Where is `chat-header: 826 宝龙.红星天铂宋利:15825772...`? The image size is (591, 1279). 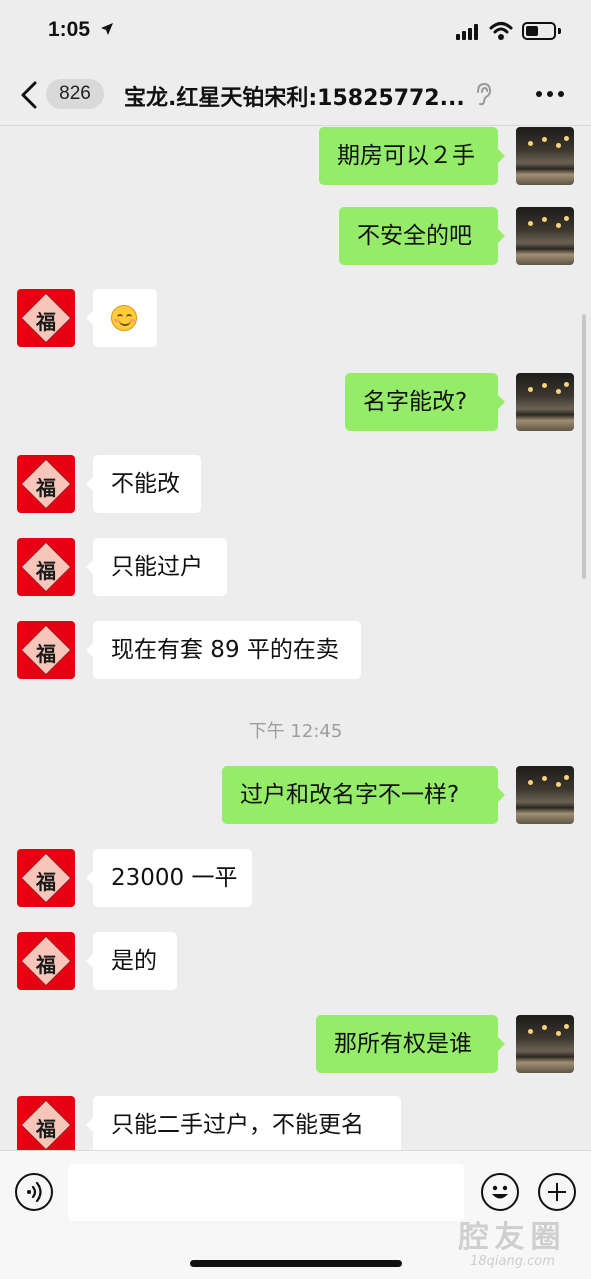 chat-header: 826 宝龙.红星天铂宋利:15825772... is located at coordinates (295, 94).